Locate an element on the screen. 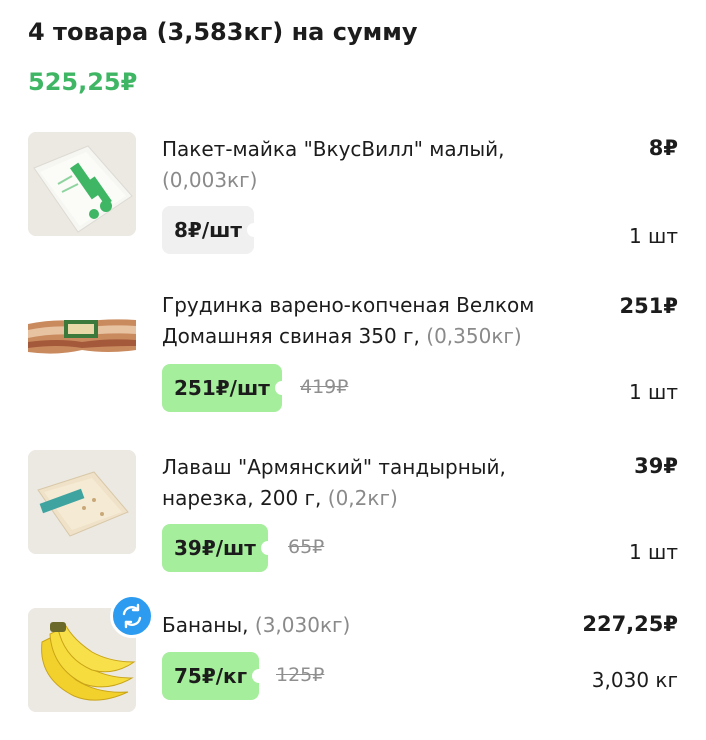 The image size is (706, 740). brisket-image is located at coordinates (82, 342).